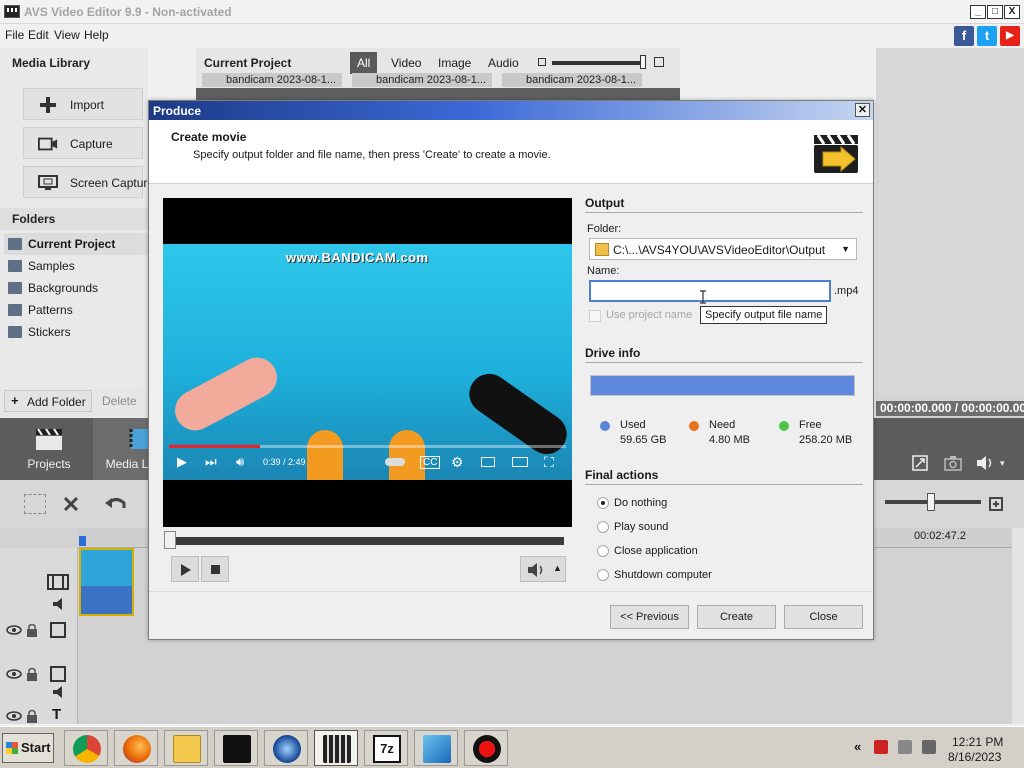  Describe the element at coordinates (764, 315) in the screenshot. I see `file-name-tooltip: Specify output file name` at that location.